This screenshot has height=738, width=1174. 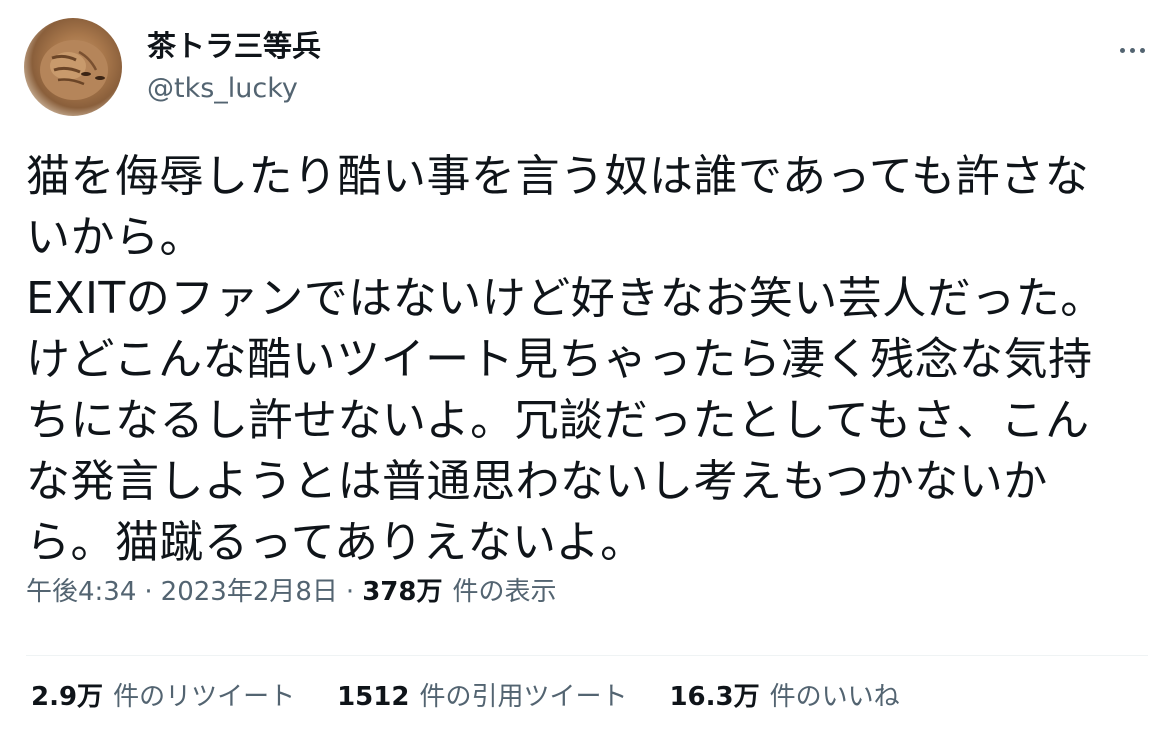 What do you see at coordinates (537, 481) in the screenshot?
I see `tweet-text-line: な発言しようとは普通思わないし考えもつかないか` at bounding box center [537, 481].